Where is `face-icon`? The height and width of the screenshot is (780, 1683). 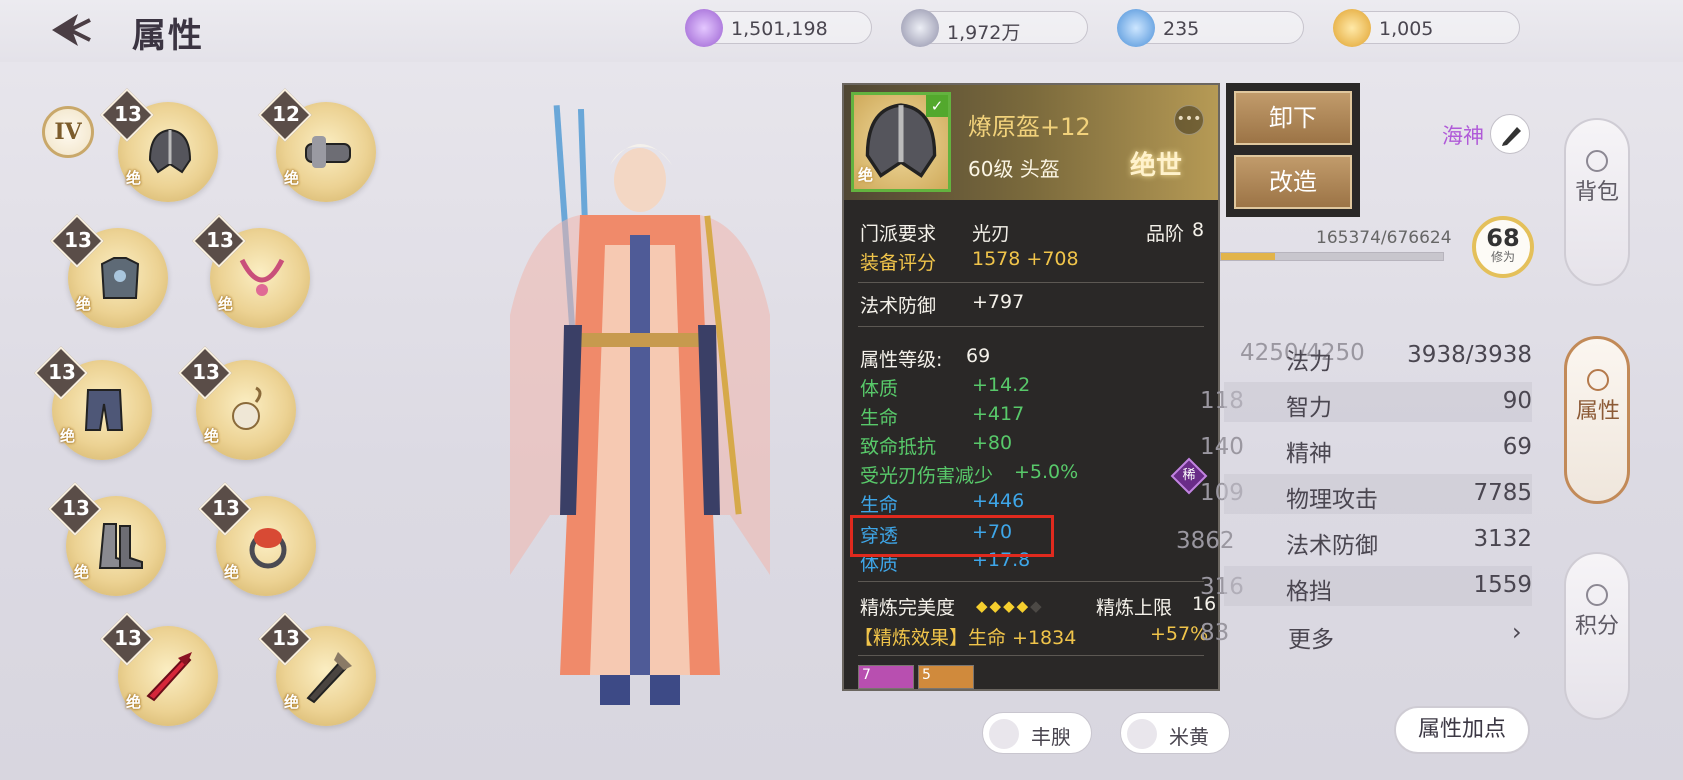
face-icon is located at coordinates (1142, 734).